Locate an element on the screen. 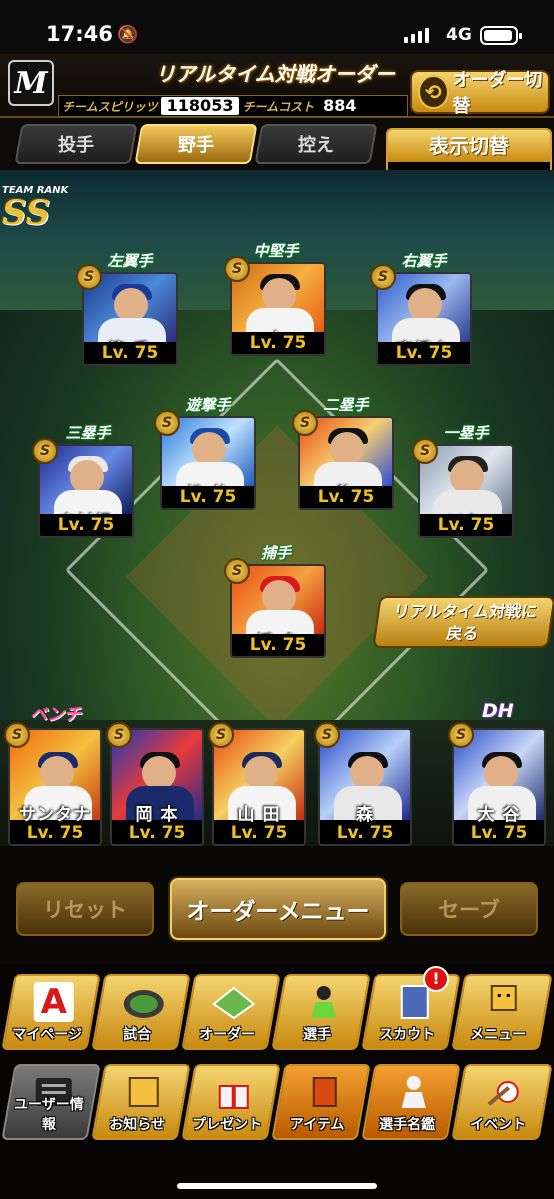 The image size is (554, 1199). scout-alert-badge: ! is located at coordinates (436, 979).